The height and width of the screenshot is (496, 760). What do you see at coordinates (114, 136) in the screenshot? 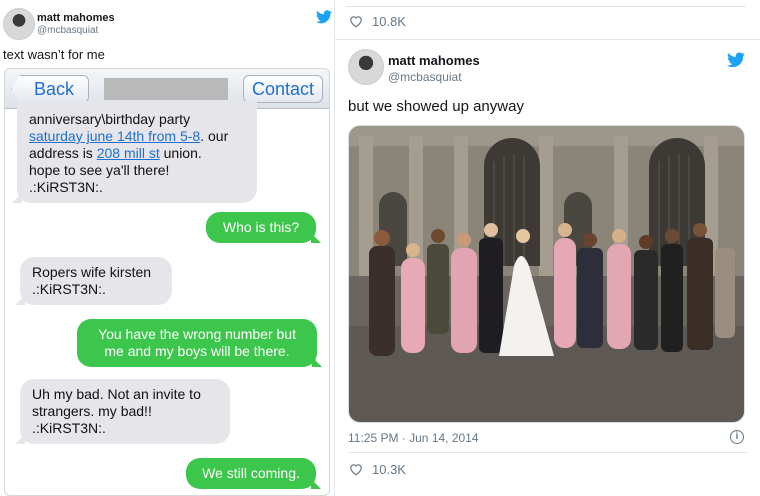
I see `date-link: saturday june 14th from 5-8` at bounding box center [114, 136].